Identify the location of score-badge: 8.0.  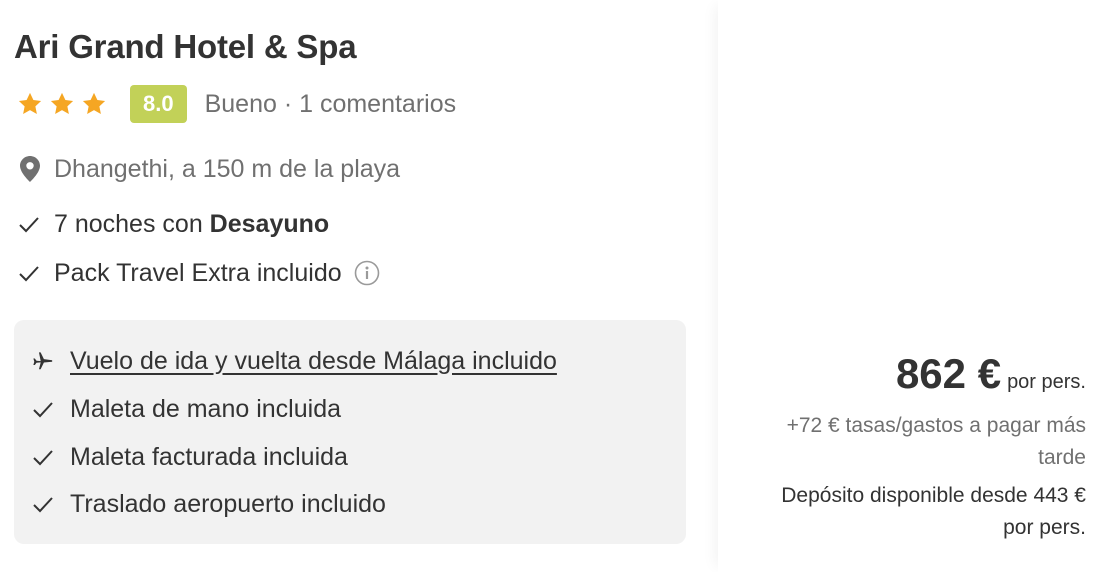
(158, 104).